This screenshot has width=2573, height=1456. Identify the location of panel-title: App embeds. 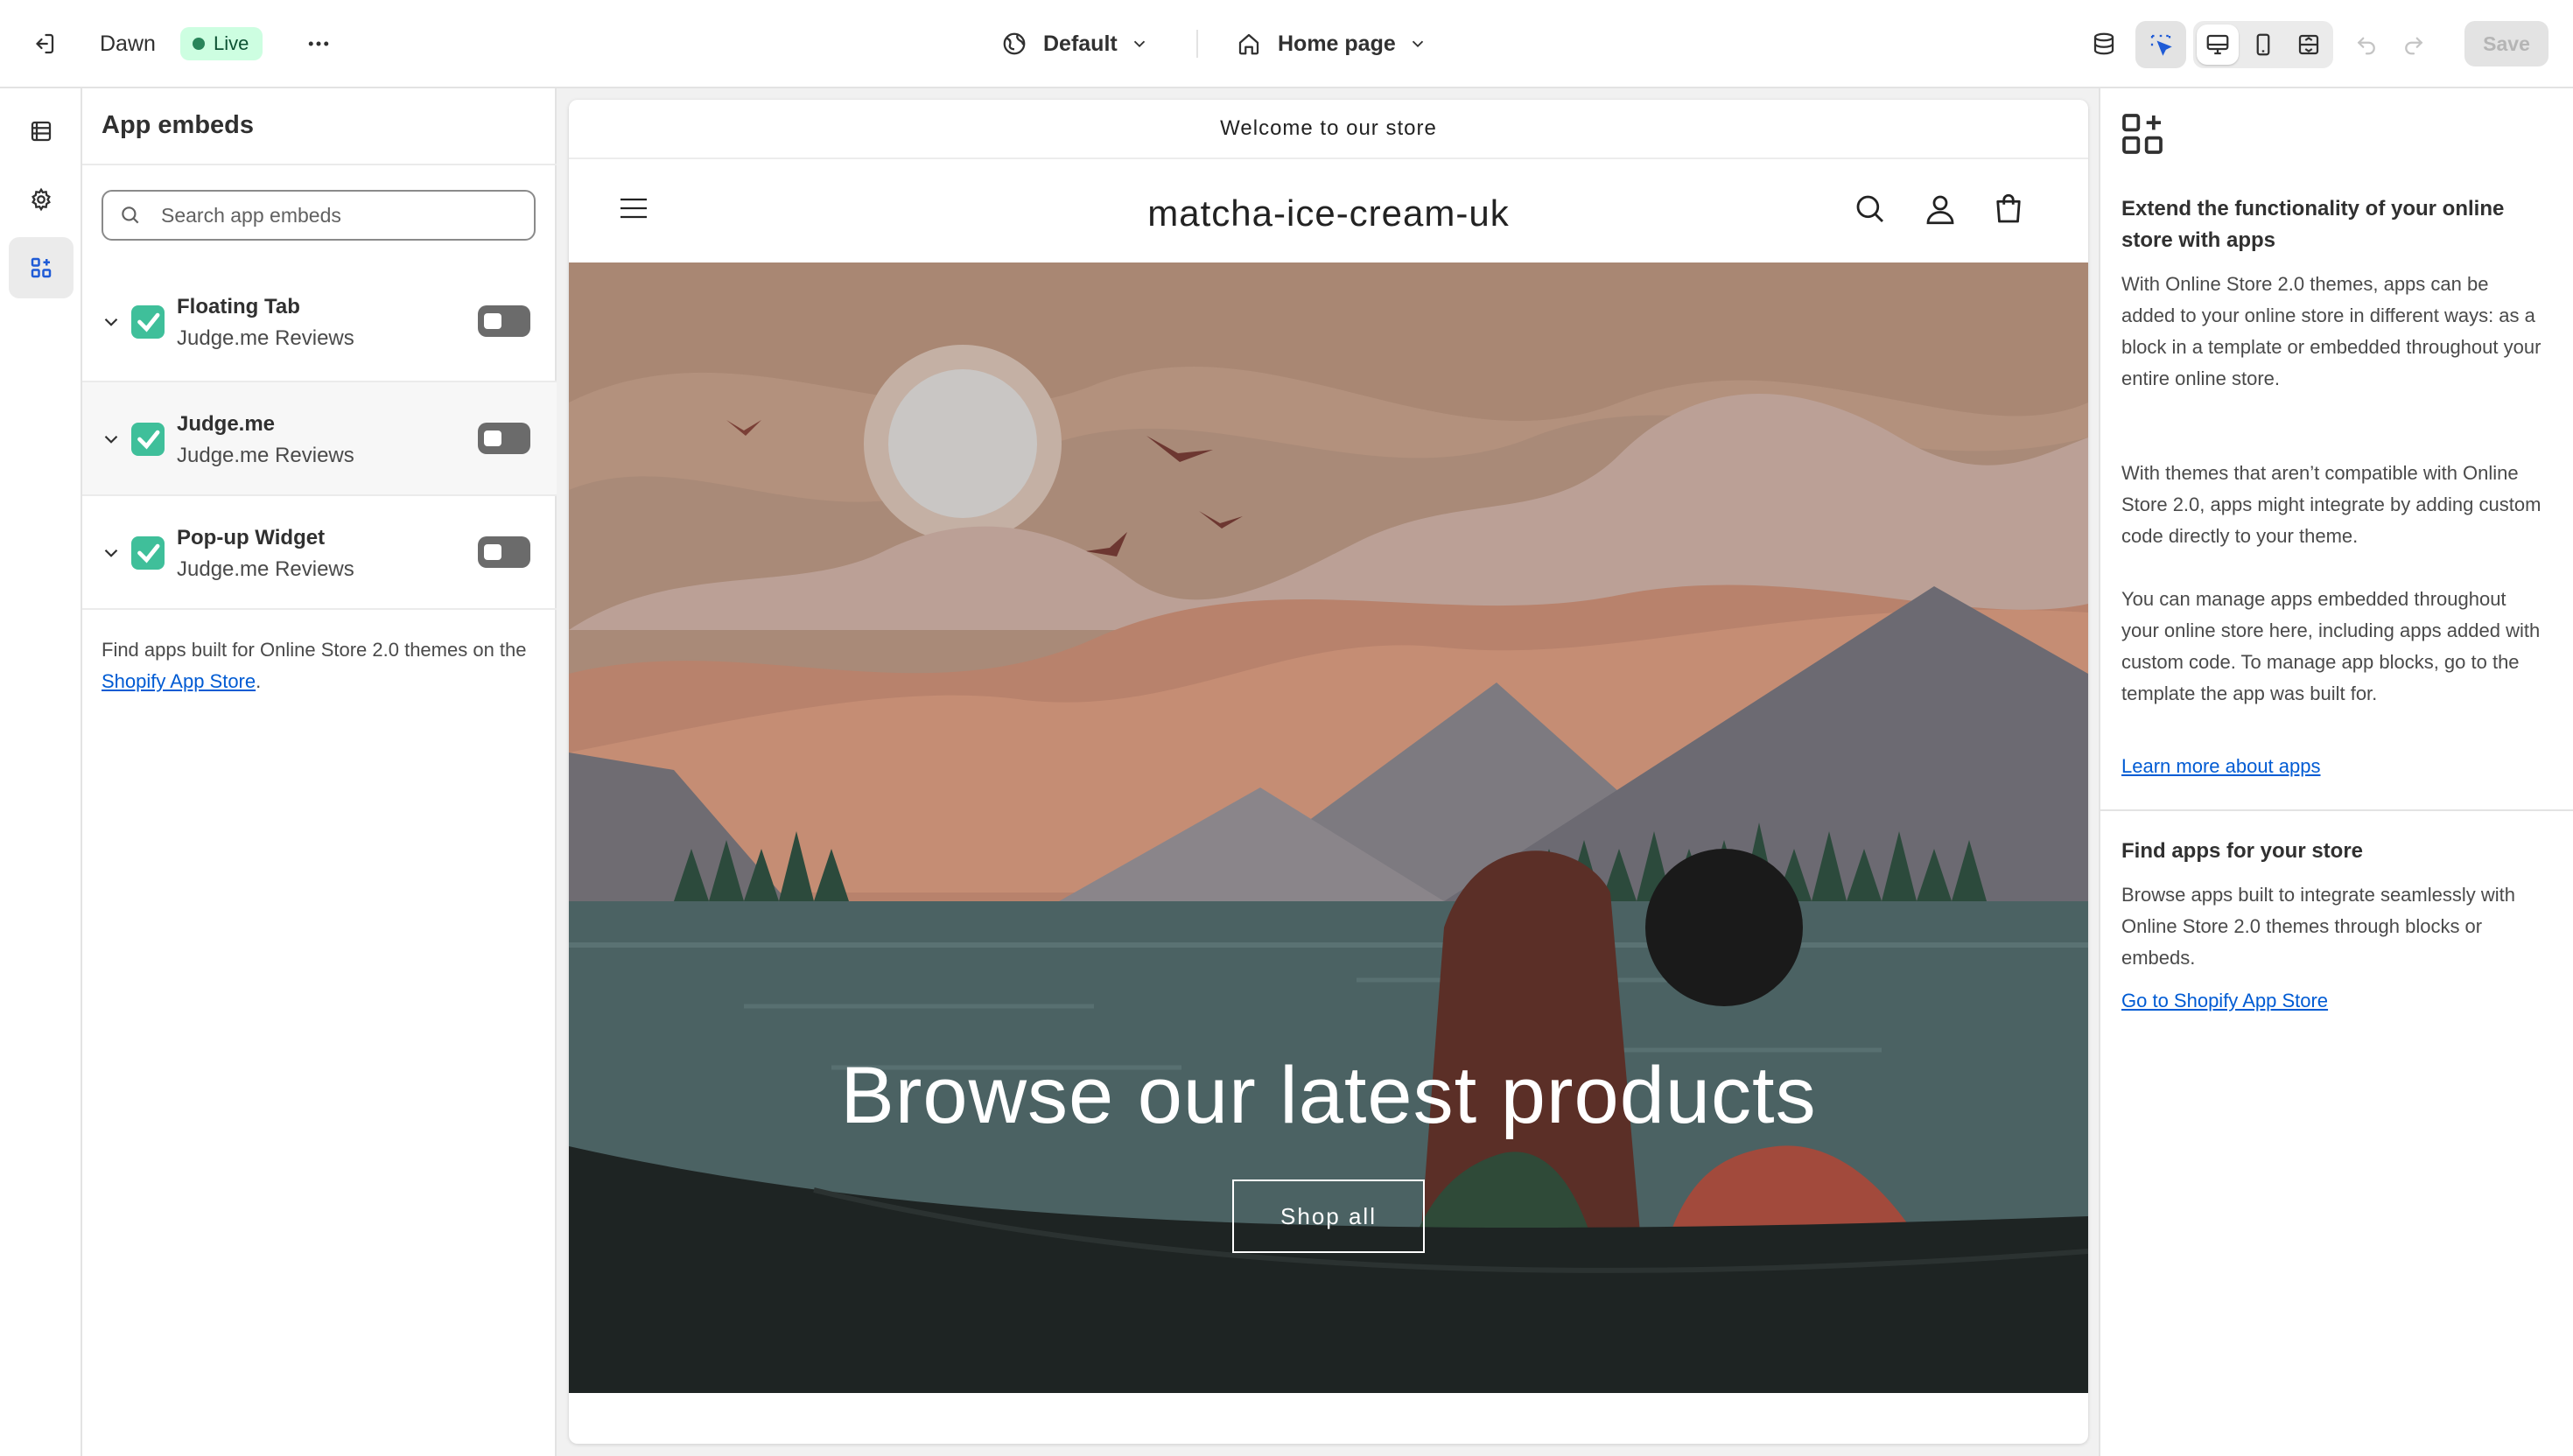
(178, 125).